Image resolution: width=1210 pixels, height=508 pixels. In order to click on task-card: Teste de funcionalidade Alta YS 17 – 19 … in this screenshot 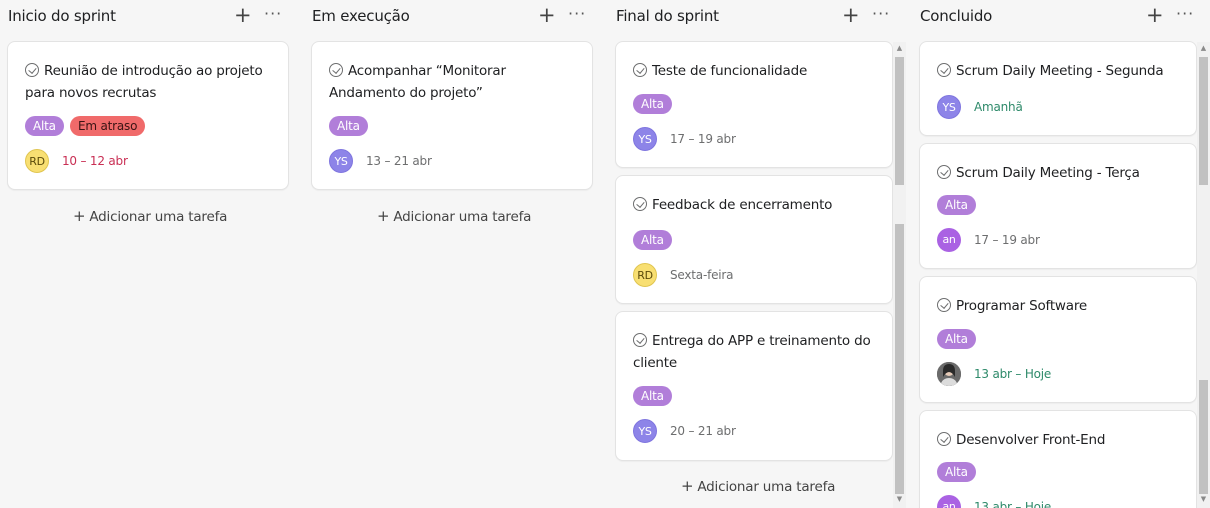, I will do `click(754, 104)`.